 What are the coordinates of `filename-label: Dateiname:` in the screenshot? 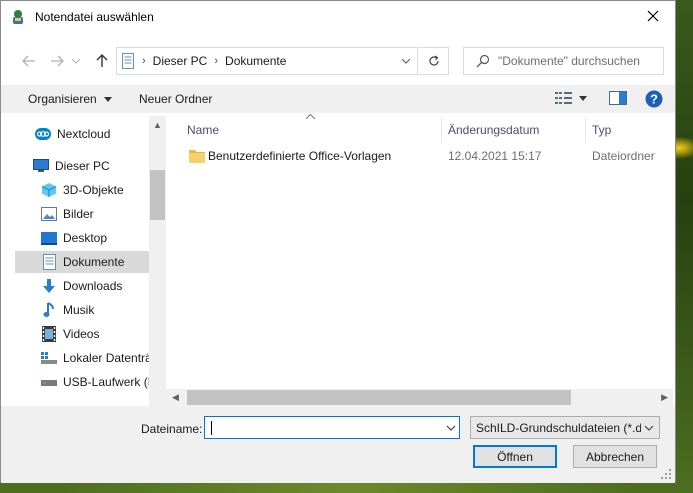 It's located at (172, 429).